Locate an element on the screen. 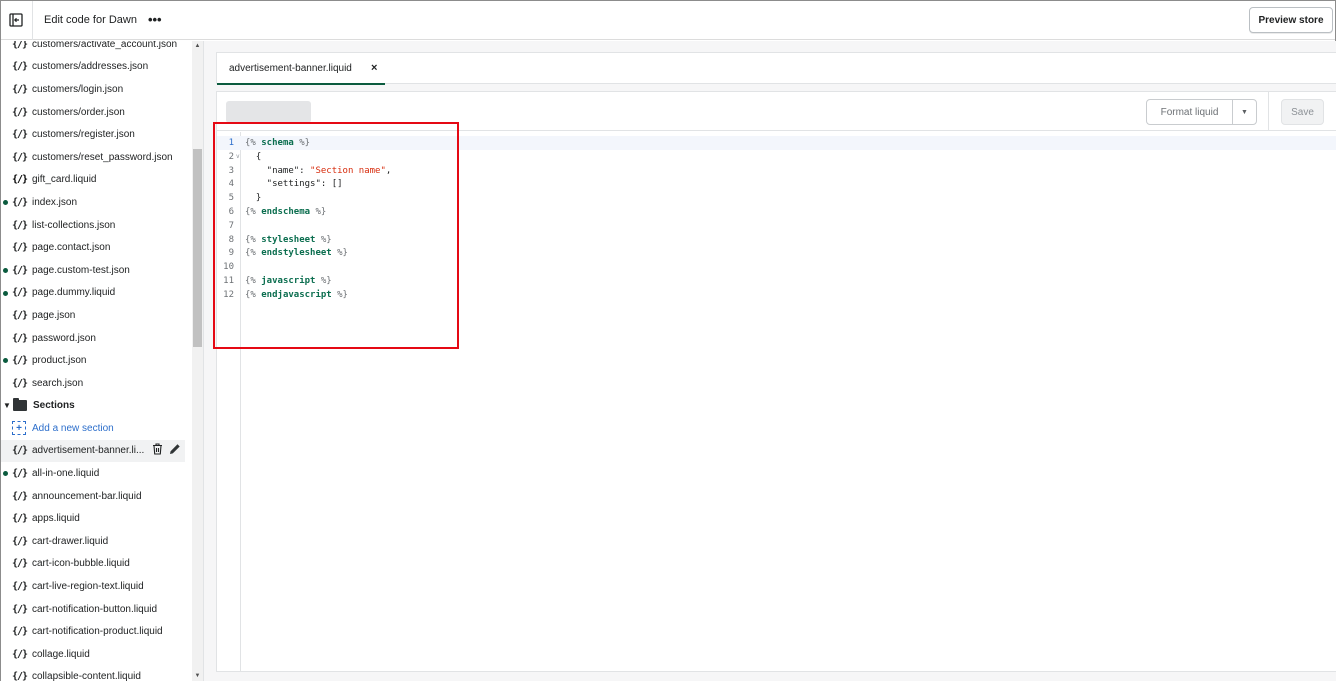 This screenshot has height=681, width=1336. format-liquid-button: Format liquid is located at coordinates (1189, 112).